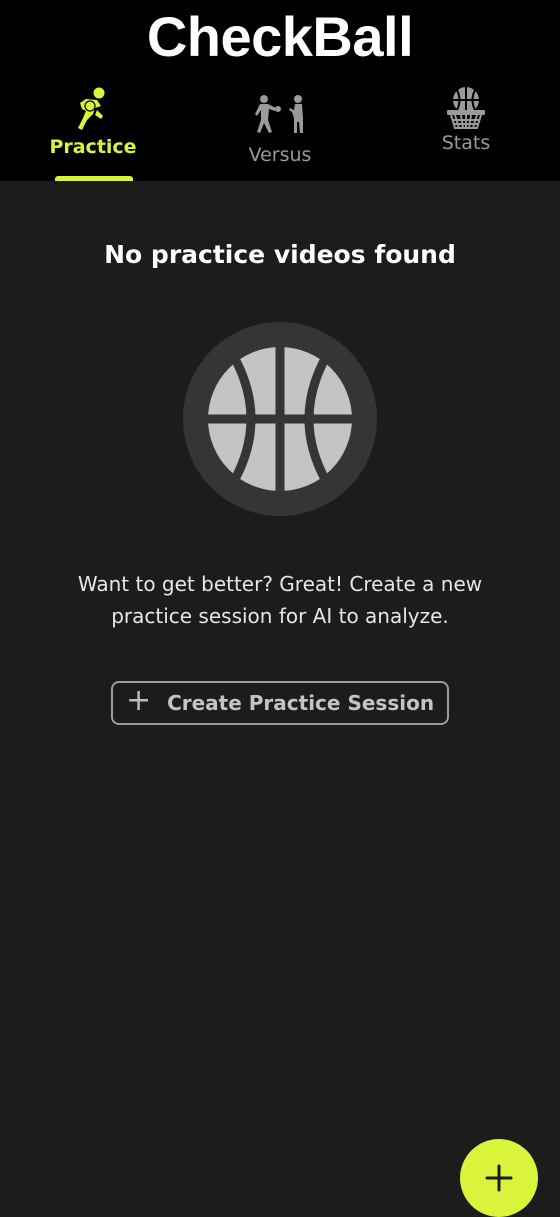 The height and width of the screenshot is (1217, 560). What do you see at coordinates (280, 155) in the screenshot?
I see `tab-versus-label: Versus` at bounding box center [280, 155].